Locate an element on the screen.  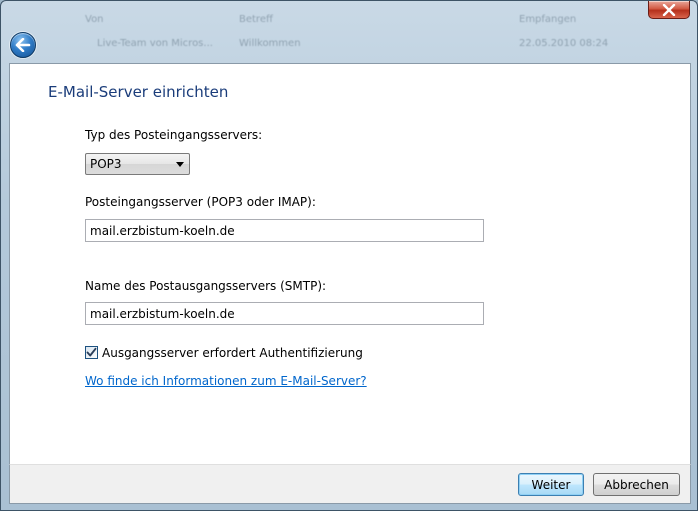
back-button is located at coordinates (23, 45).